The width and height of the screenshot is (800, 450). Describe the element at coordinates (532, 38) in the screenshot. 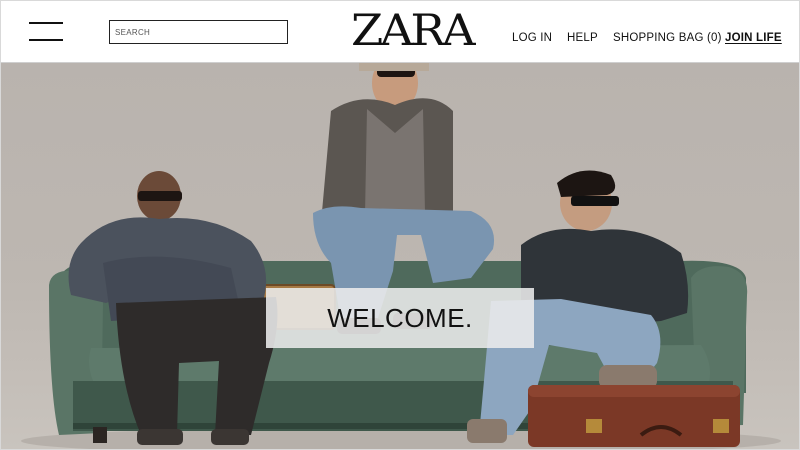

I see `login-link: LOG IN` at that location.